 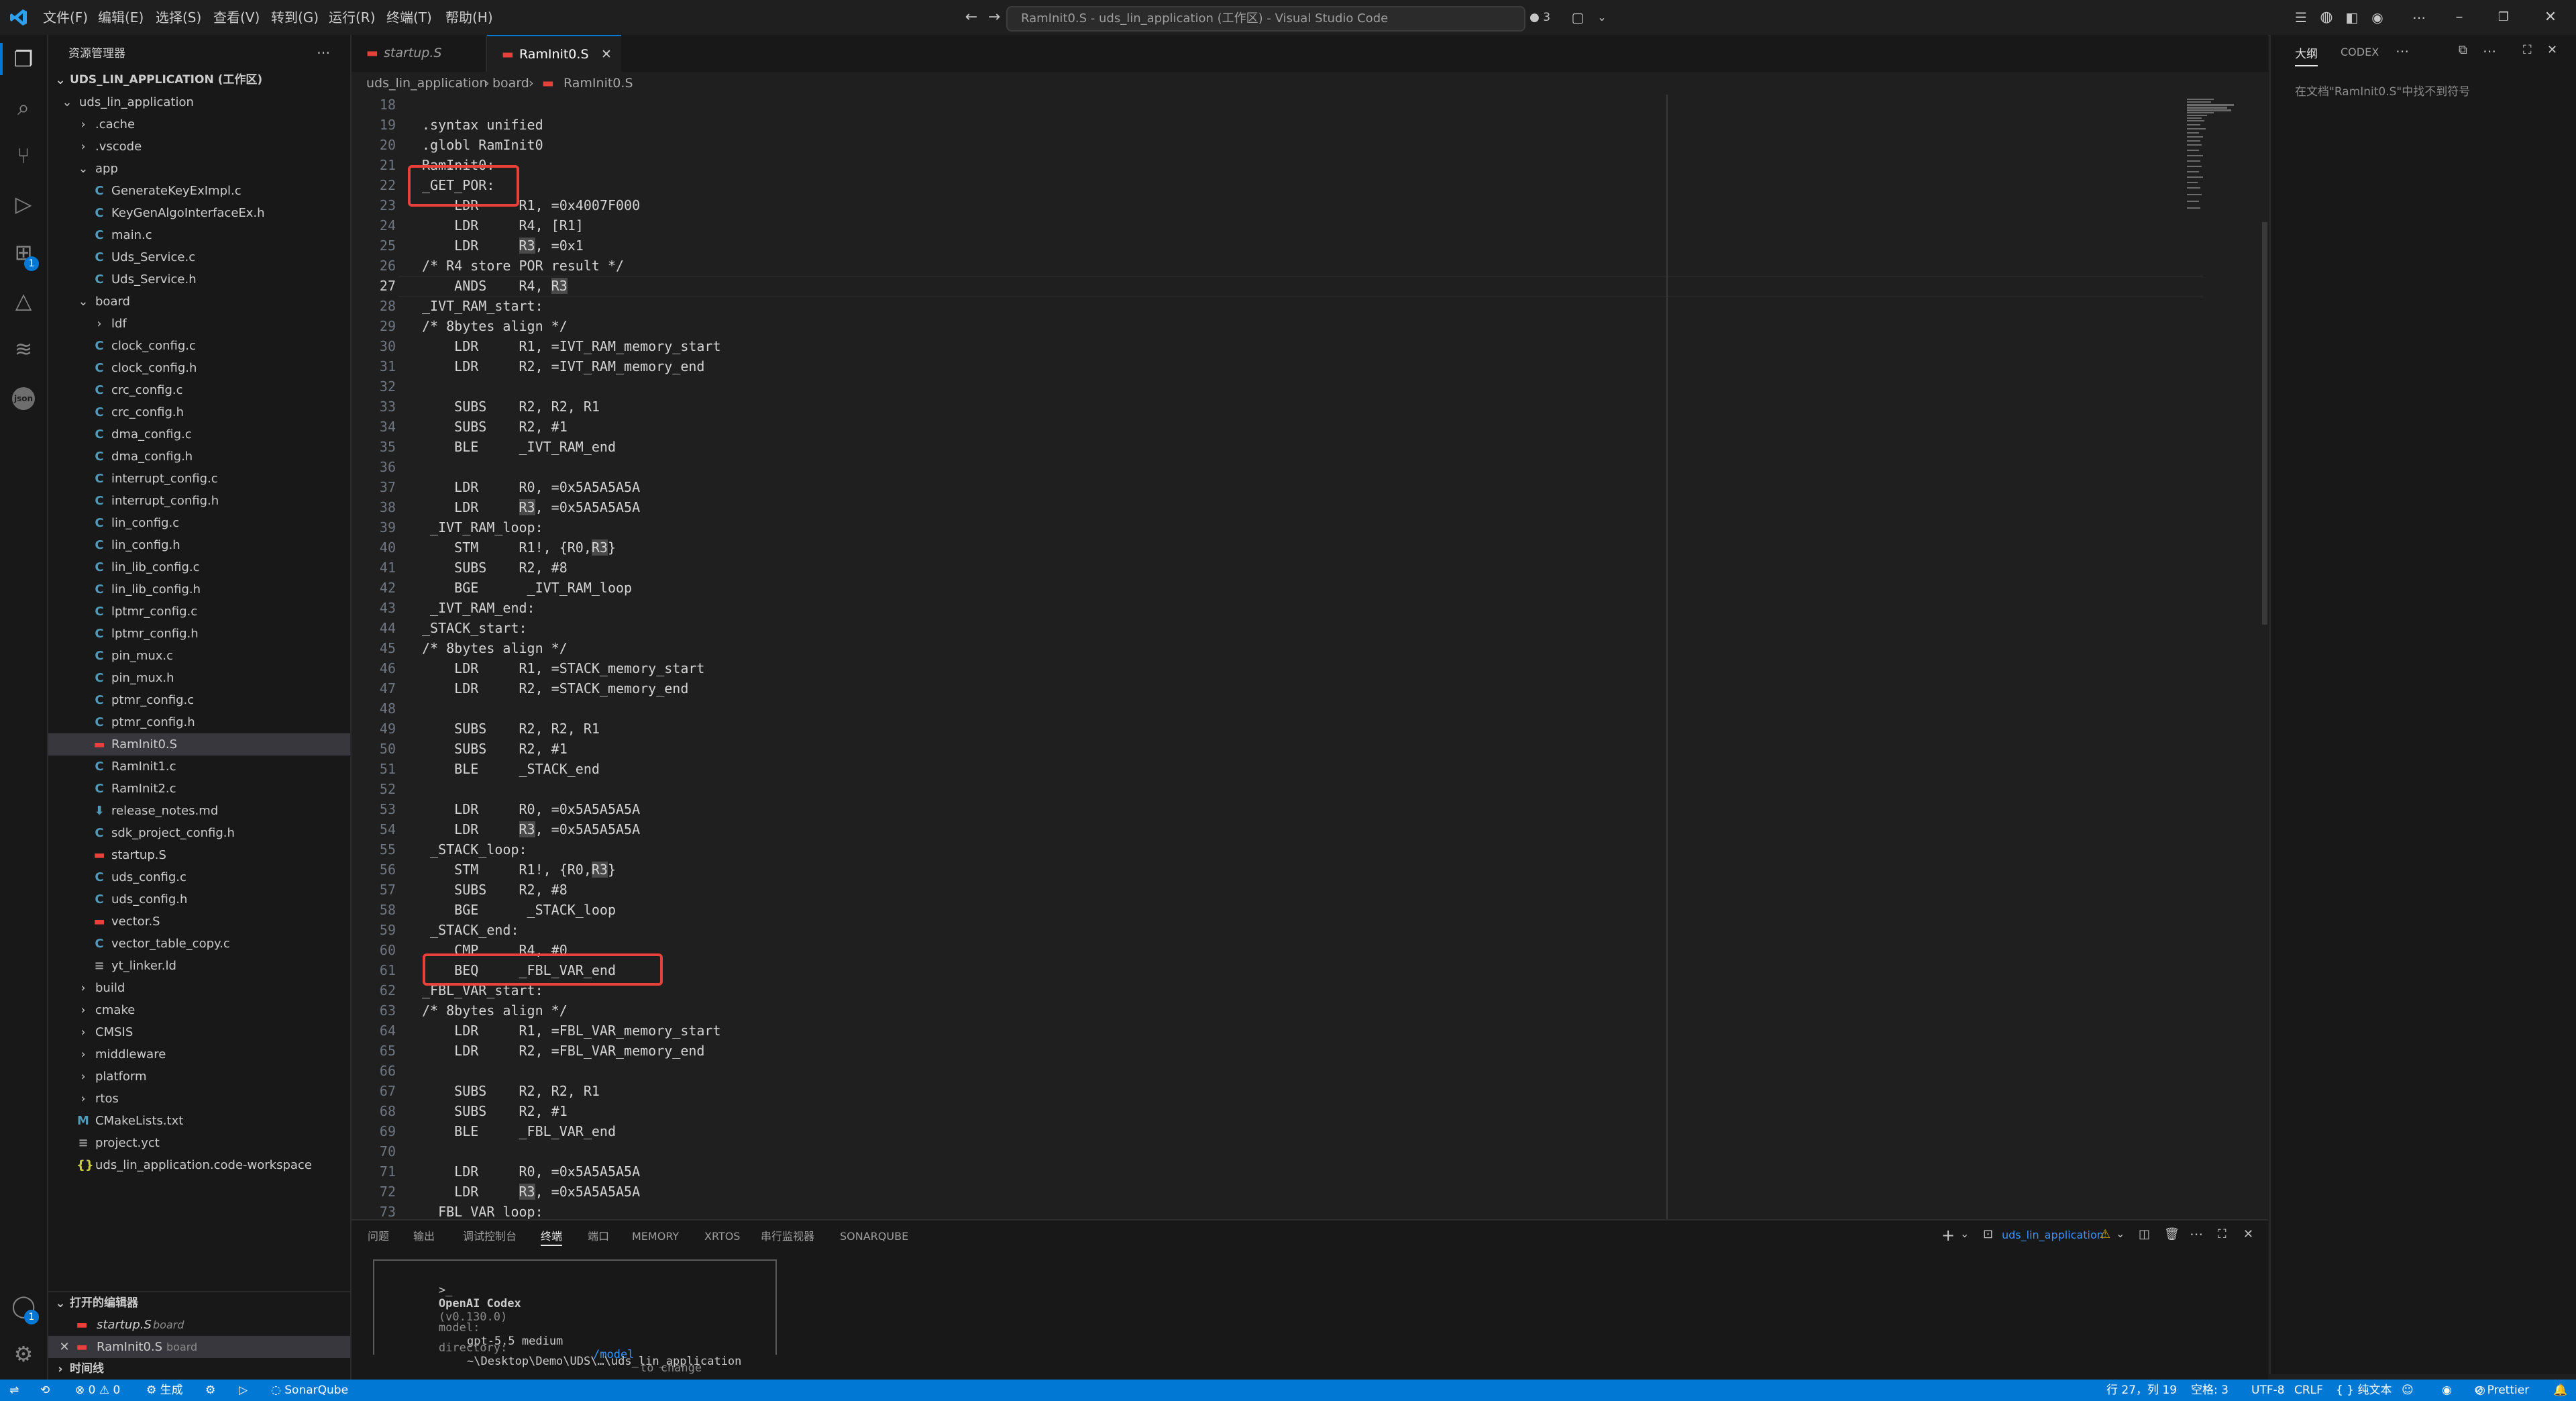 I want to click on code-line: LDR R3, =0x1, so click(x=503, y=246).